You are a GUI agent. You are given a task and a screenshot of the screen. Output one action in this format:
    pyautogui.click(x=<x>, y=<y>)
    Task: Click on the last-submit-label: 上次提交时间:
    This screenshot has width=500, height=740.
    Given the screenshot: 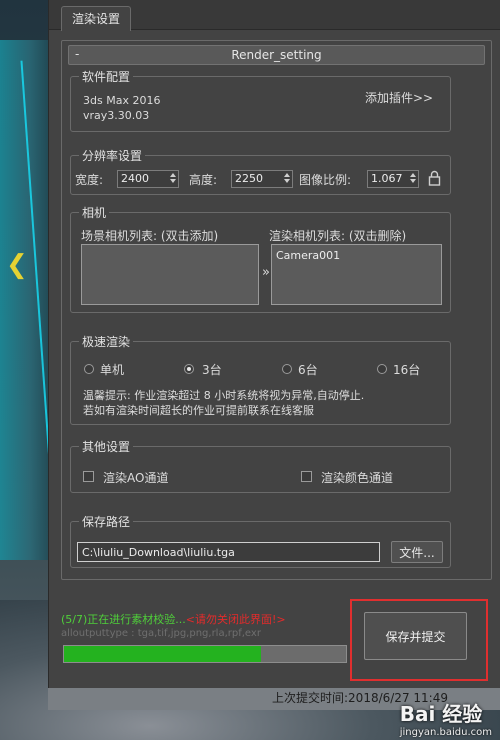 What is the action you would take?
    pyautogui.click(x=310, y=698)
    